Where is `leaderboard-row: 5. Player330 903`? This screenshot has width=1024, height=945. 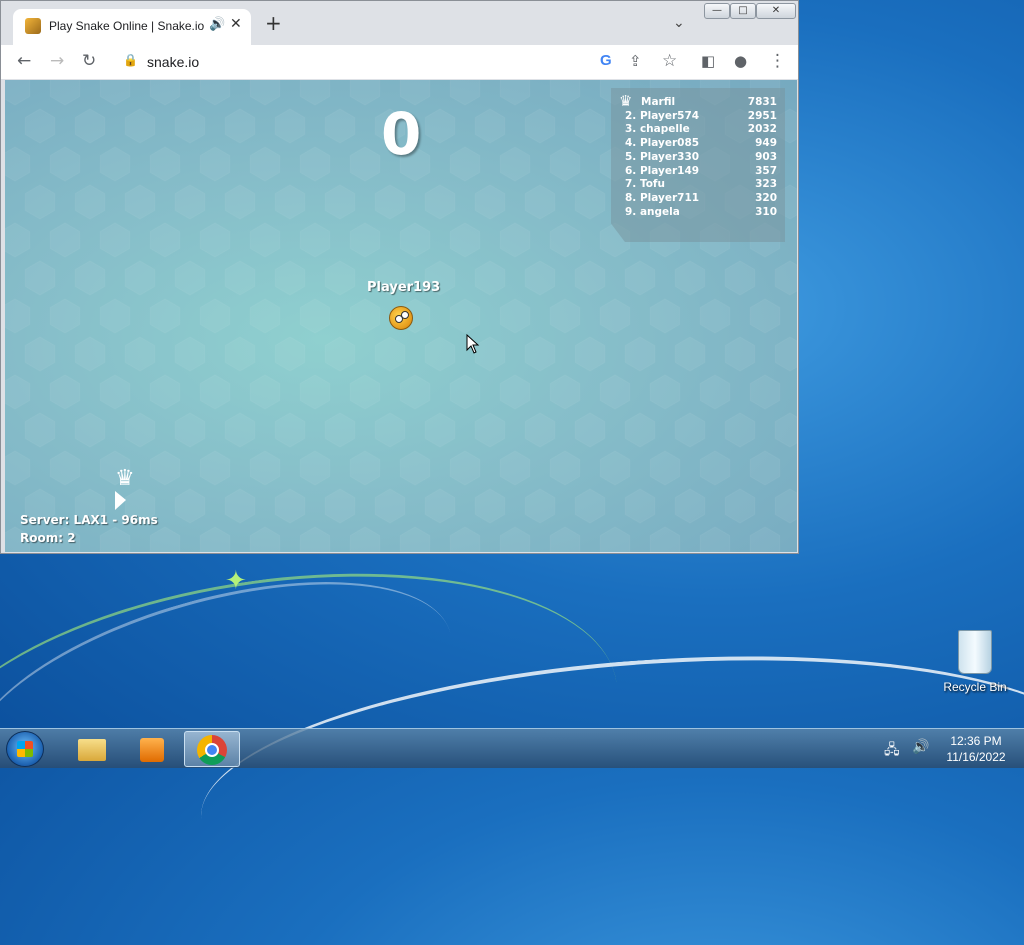
leaderboard-row: 5. Player330 903 is located at coordinates (701, 157).